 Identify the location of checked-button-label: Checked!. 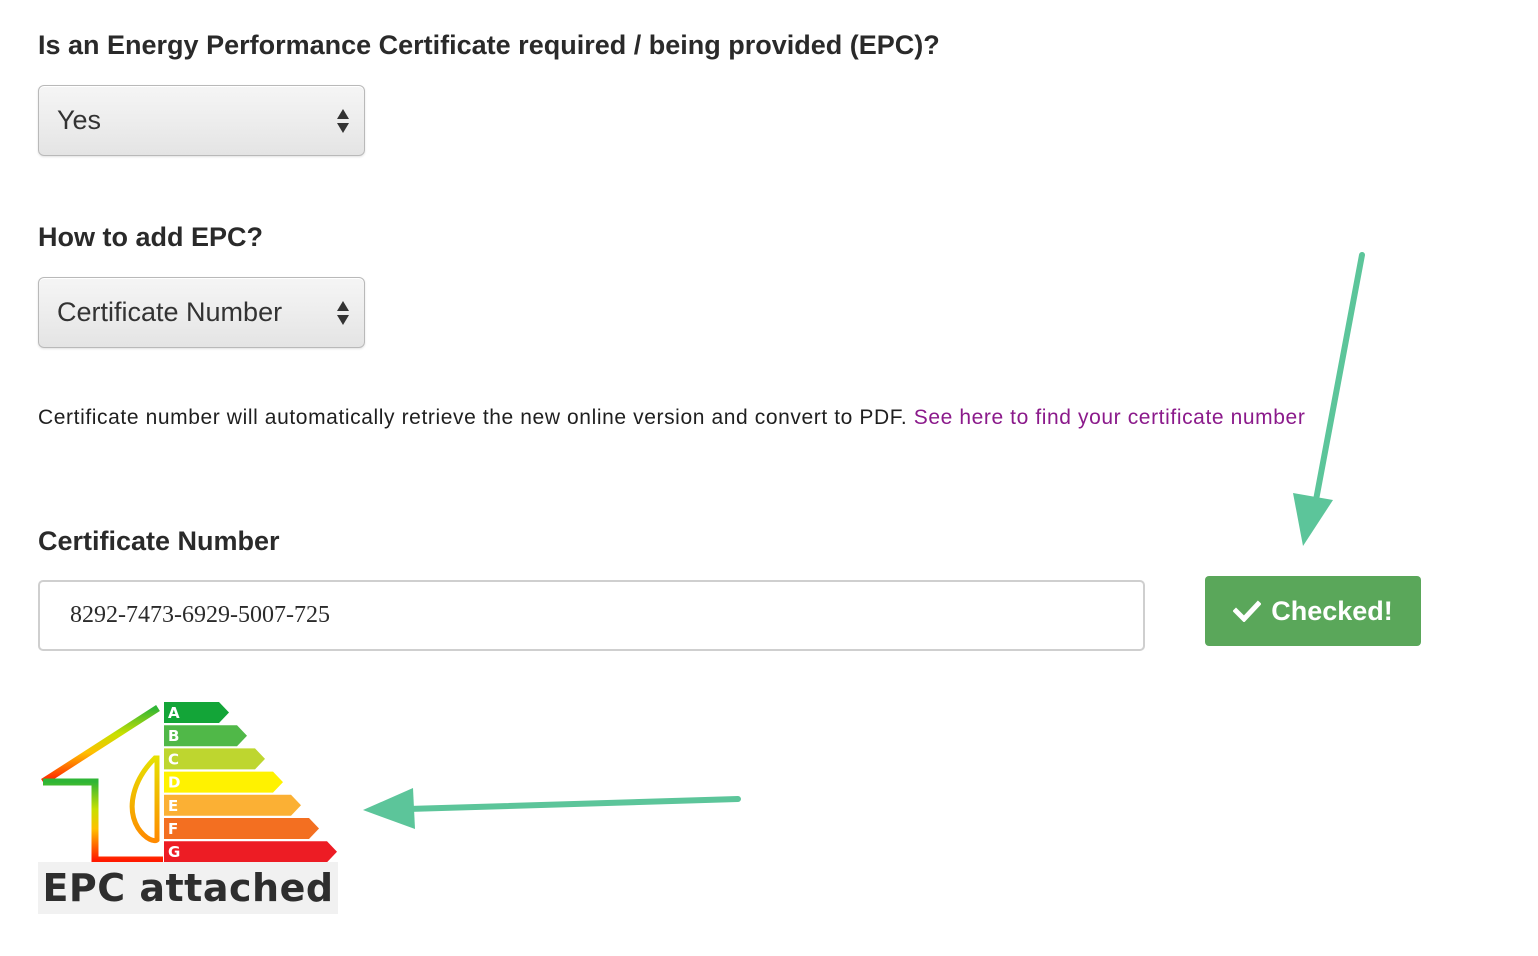
(1332, 610).